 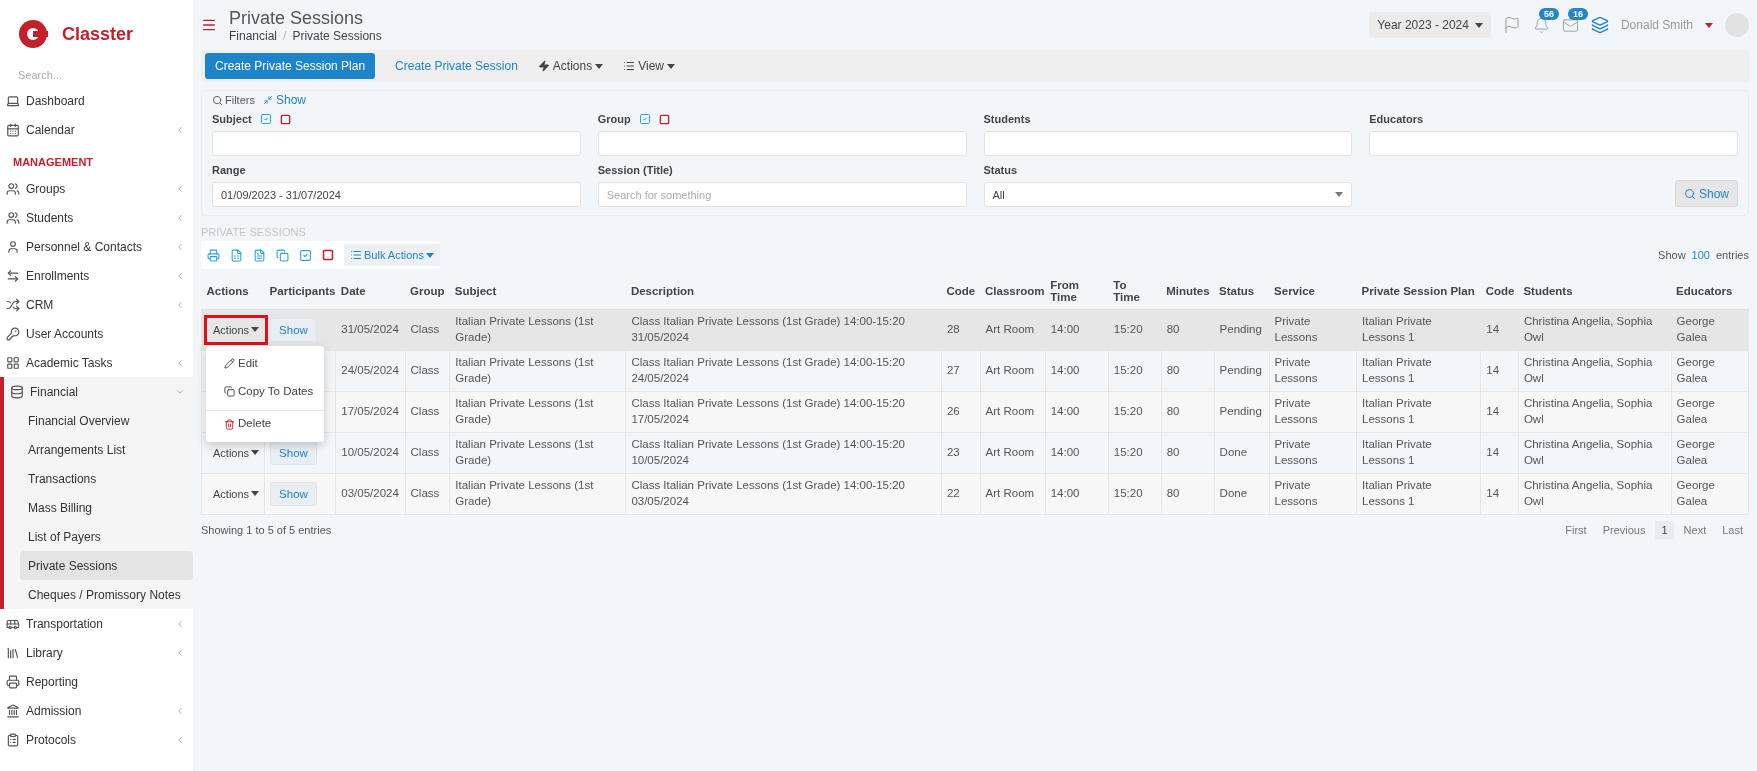 I want to click on pagination-button: Previous, so click(x=1624, y=529).